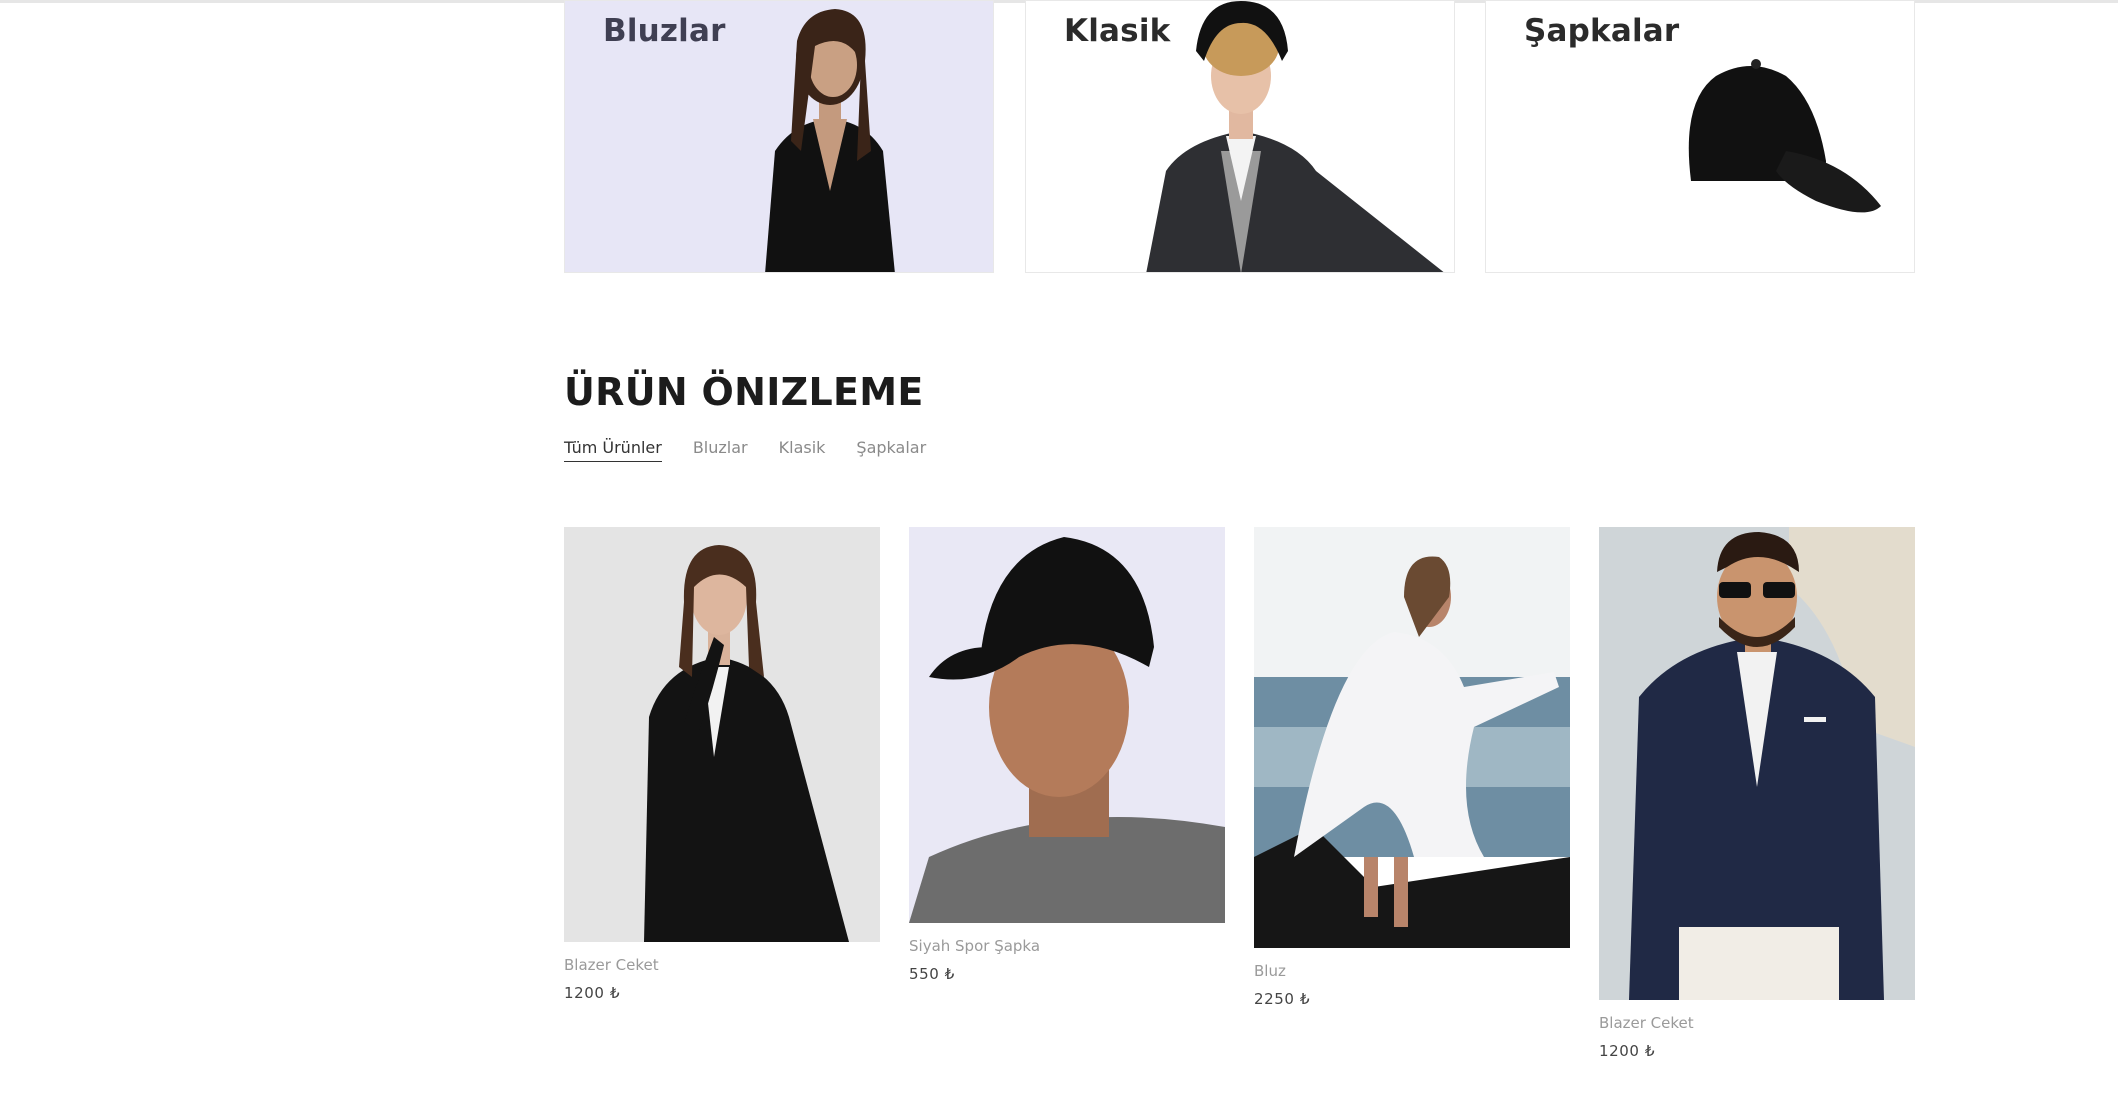  I want to click on man-black-cap-photo, so click(1067, 725).